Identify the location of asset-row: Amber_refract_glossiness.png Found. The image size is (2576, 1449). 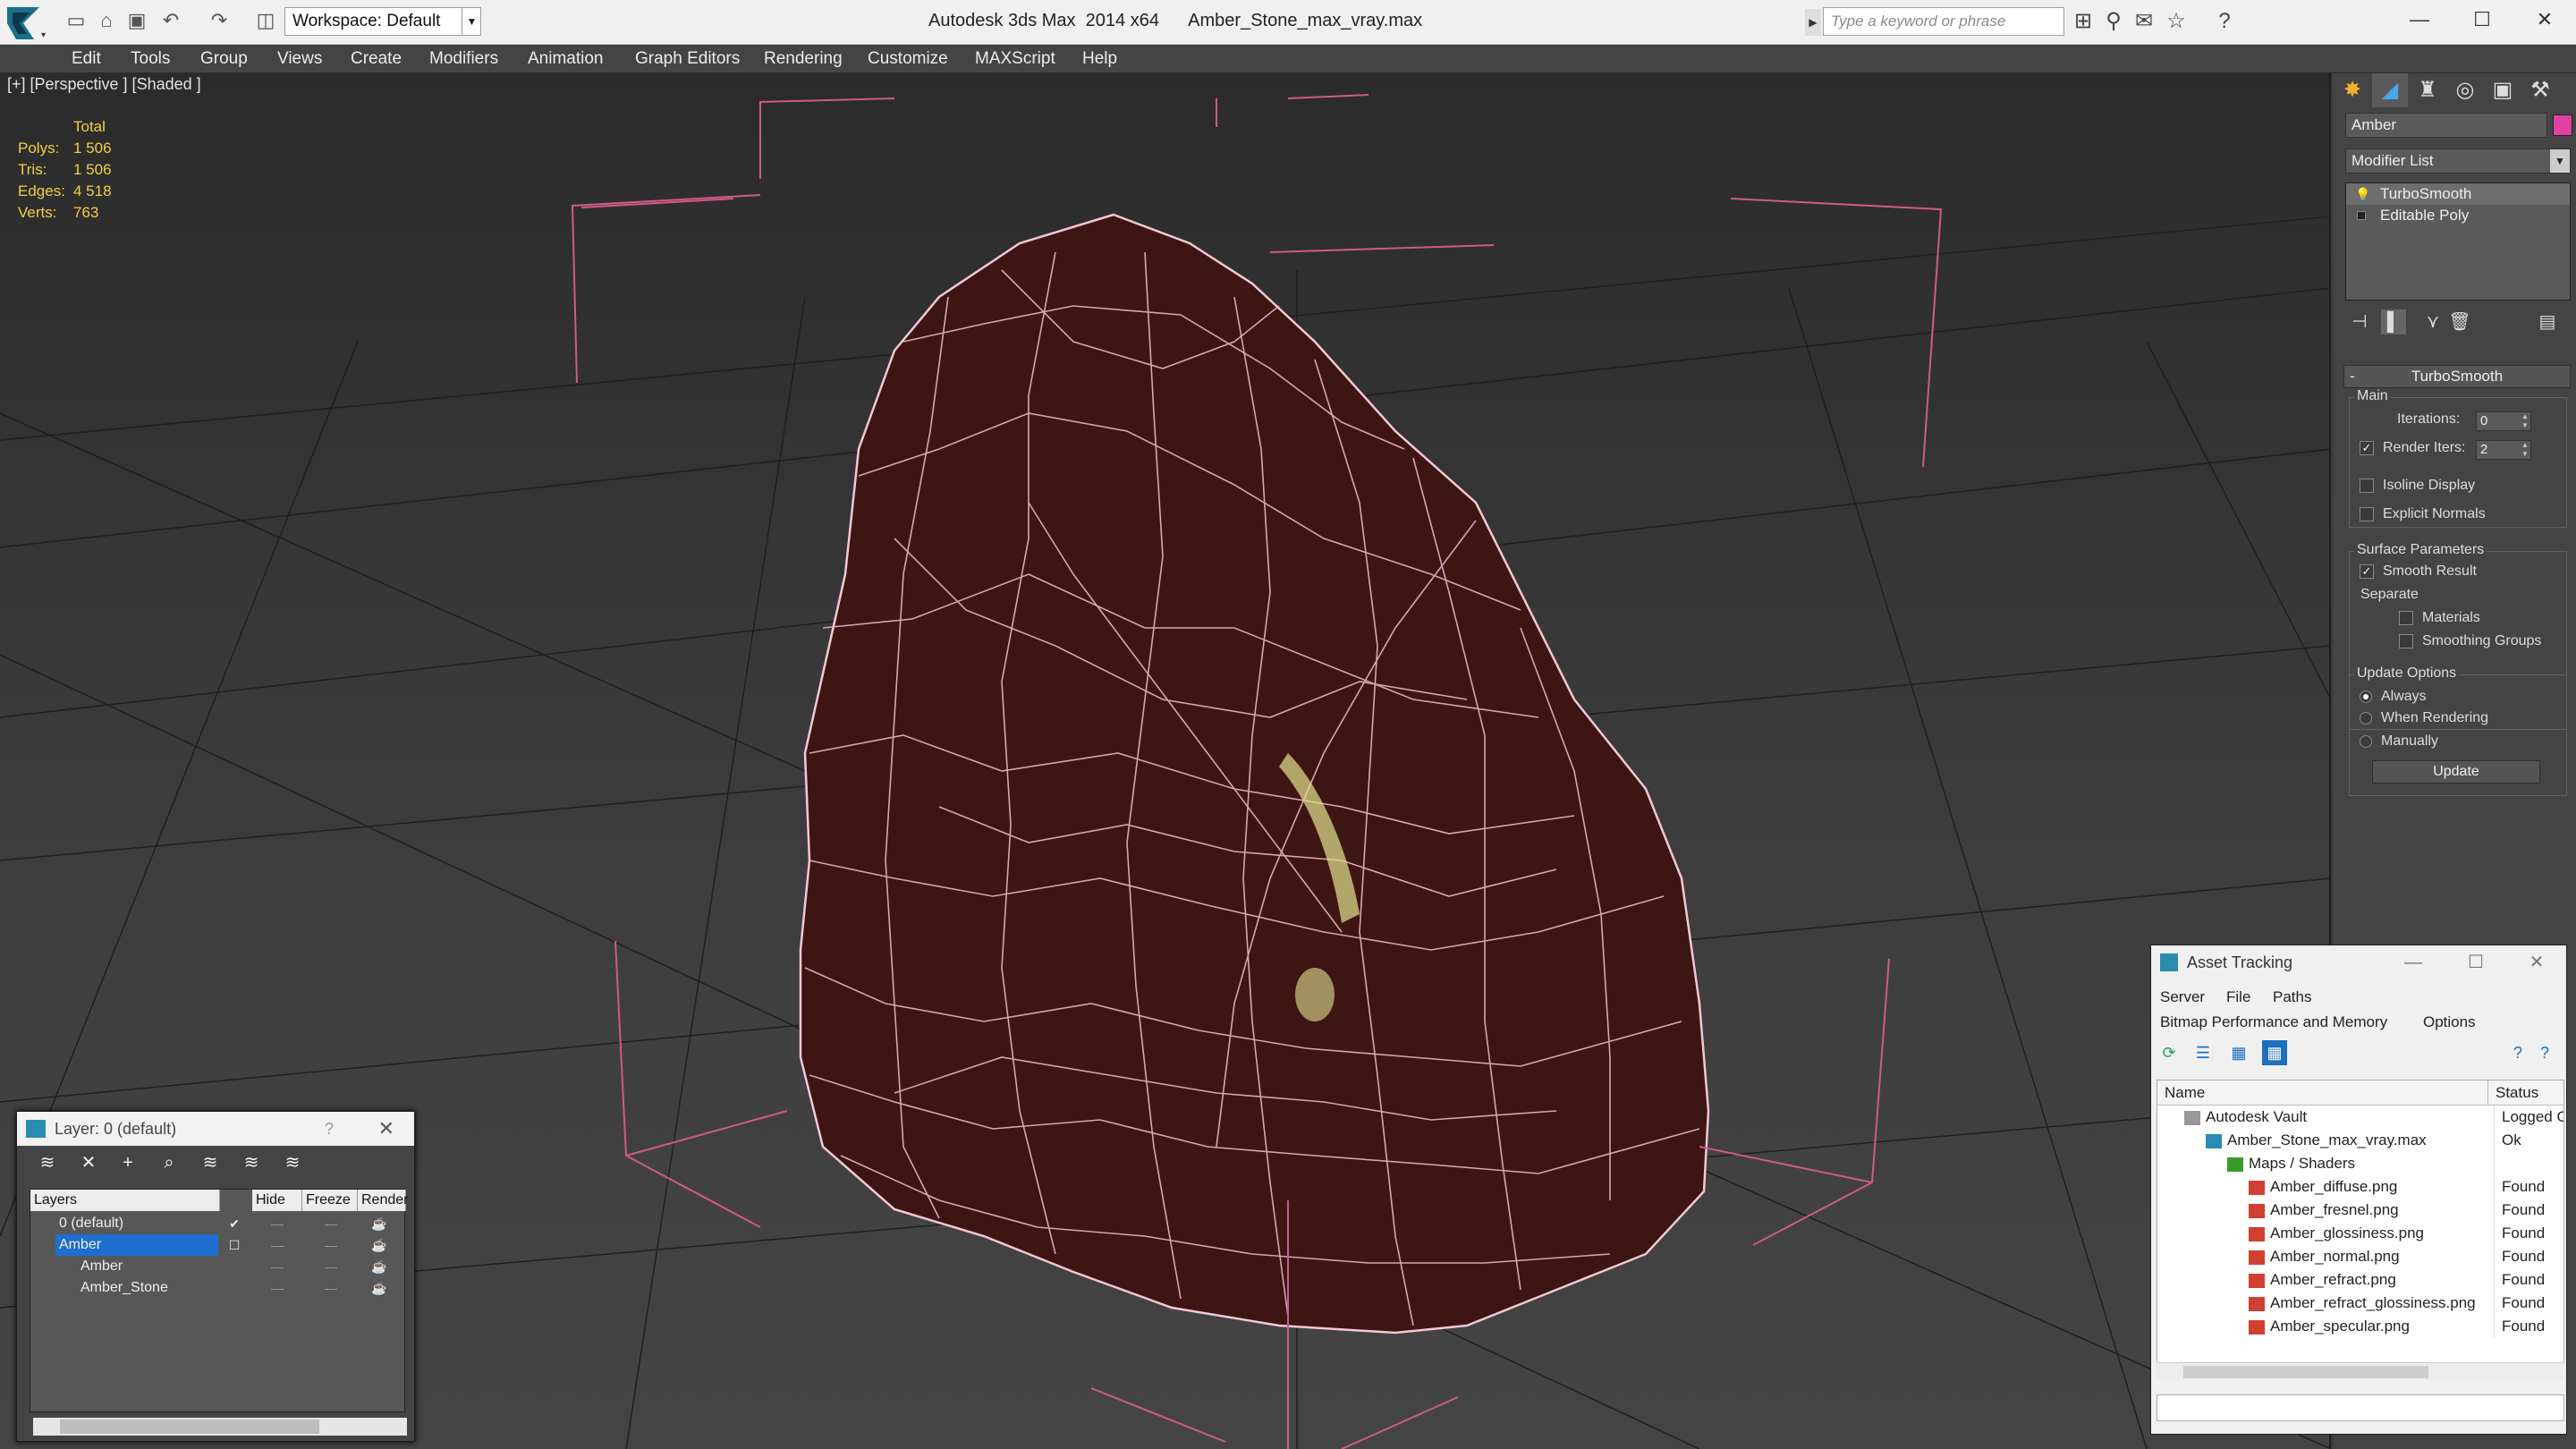
(2360, 1303).